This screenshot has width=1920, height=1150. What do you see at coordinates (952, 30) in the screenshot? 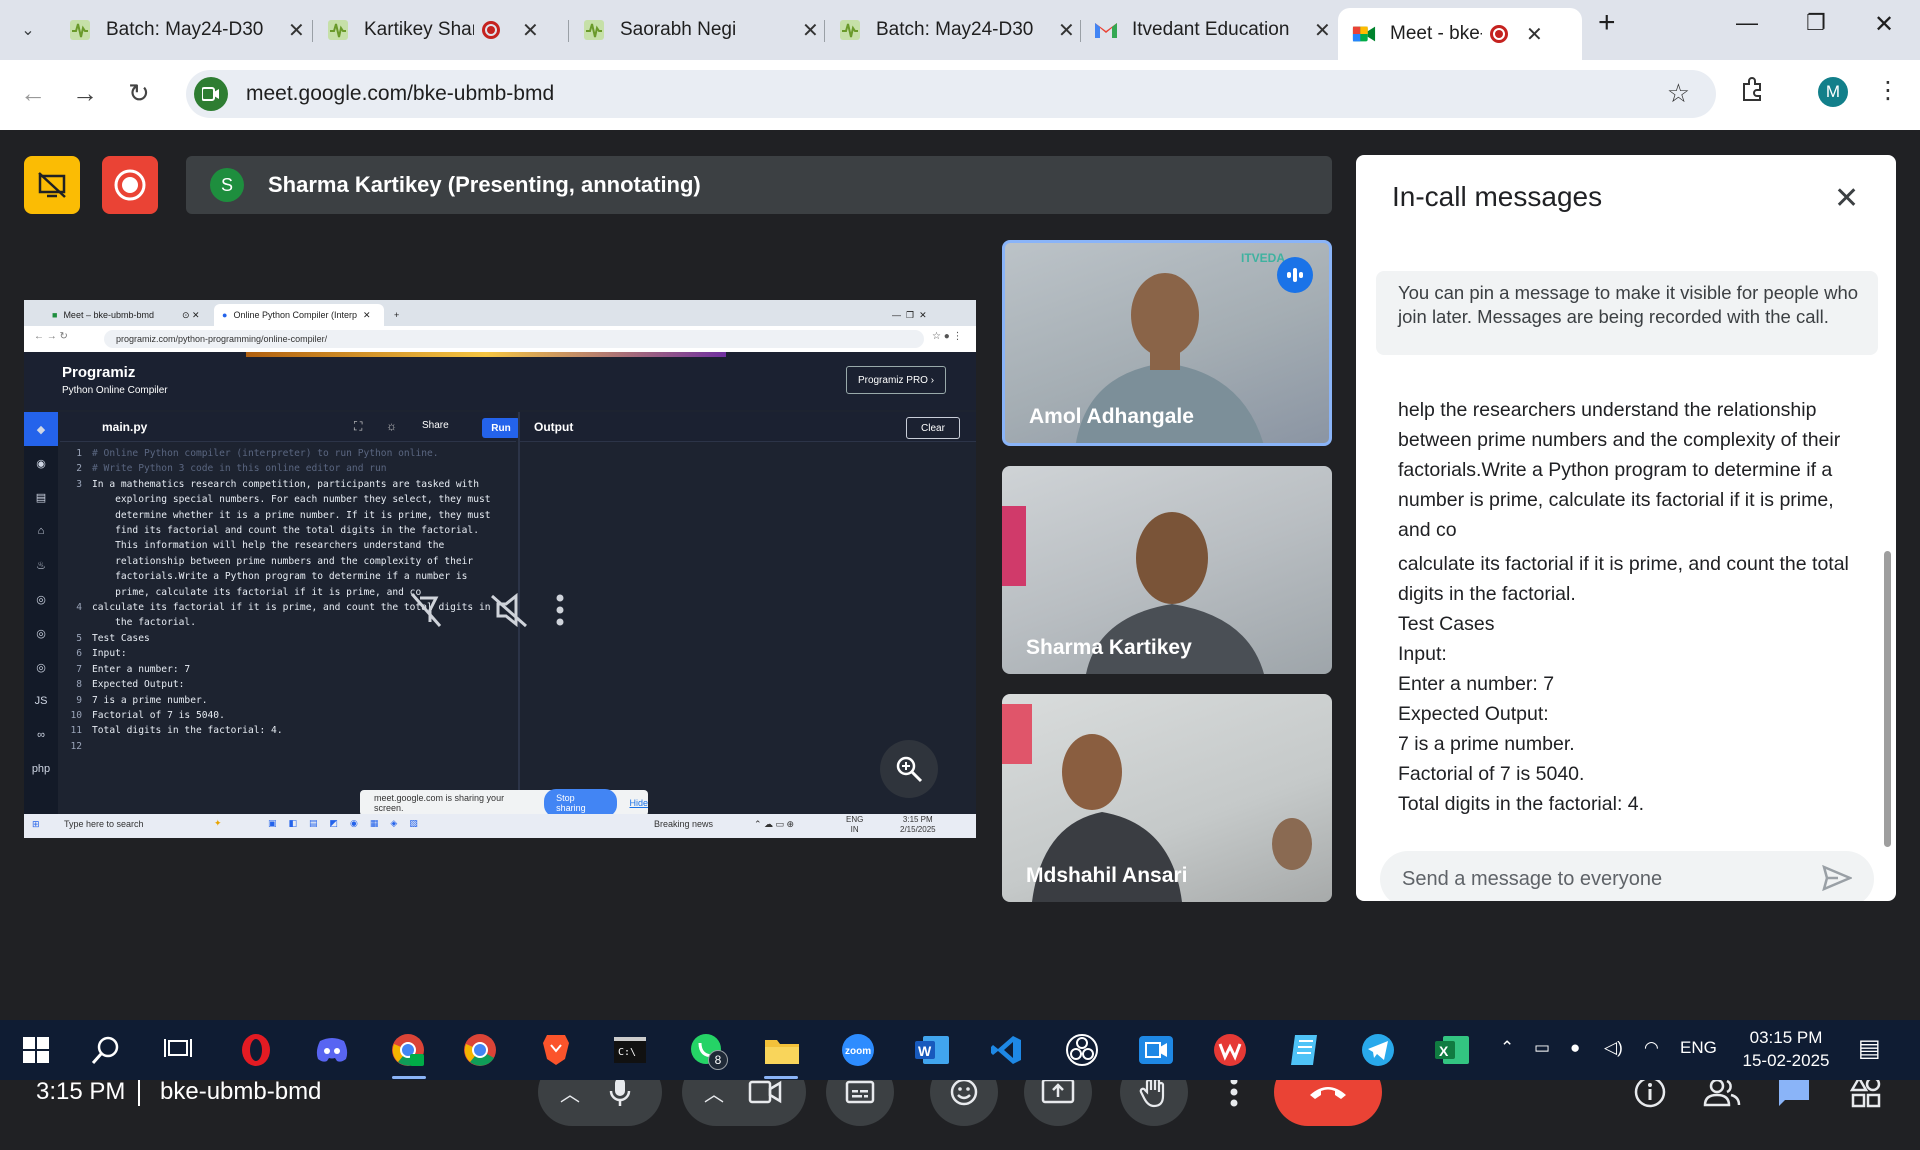
I see `browser-tab-4: Batch: May24-D30 ✕` at bounding box center [952, 30].